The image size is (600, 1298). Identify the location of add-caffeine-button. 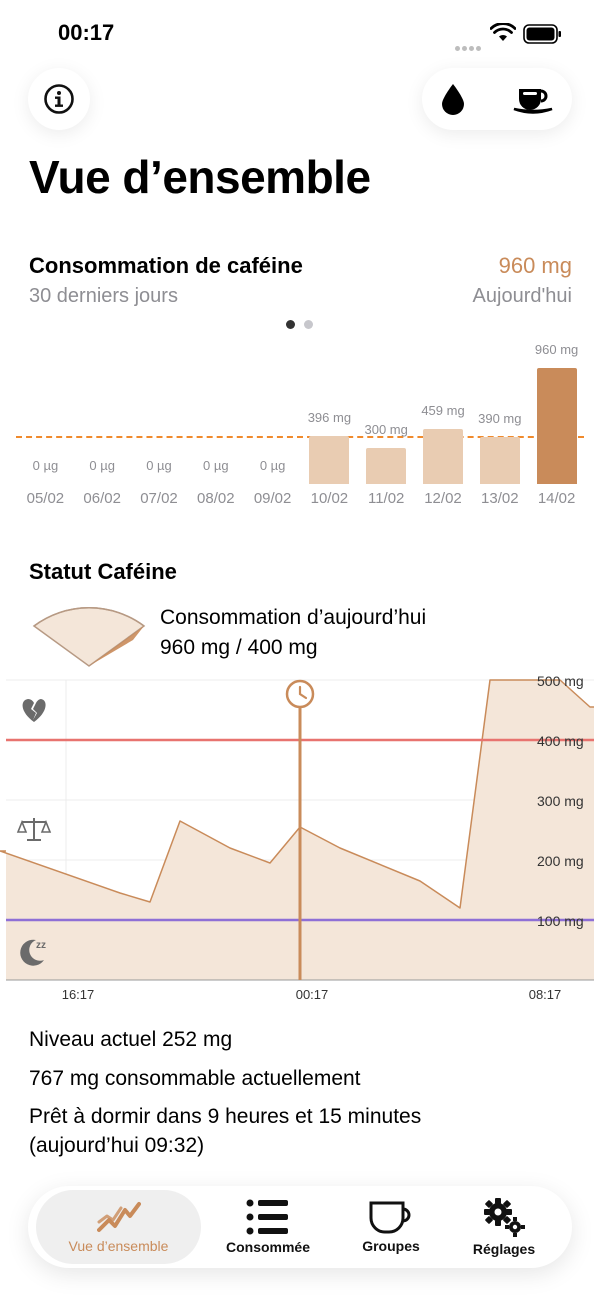
(533, 99).